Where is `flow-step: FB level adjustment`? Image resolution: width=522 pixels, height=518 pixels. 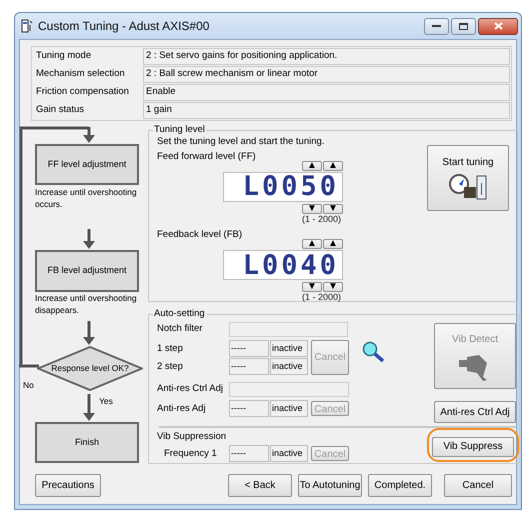 flow-step: FB level adjustment is located at coordinates (87, 271).